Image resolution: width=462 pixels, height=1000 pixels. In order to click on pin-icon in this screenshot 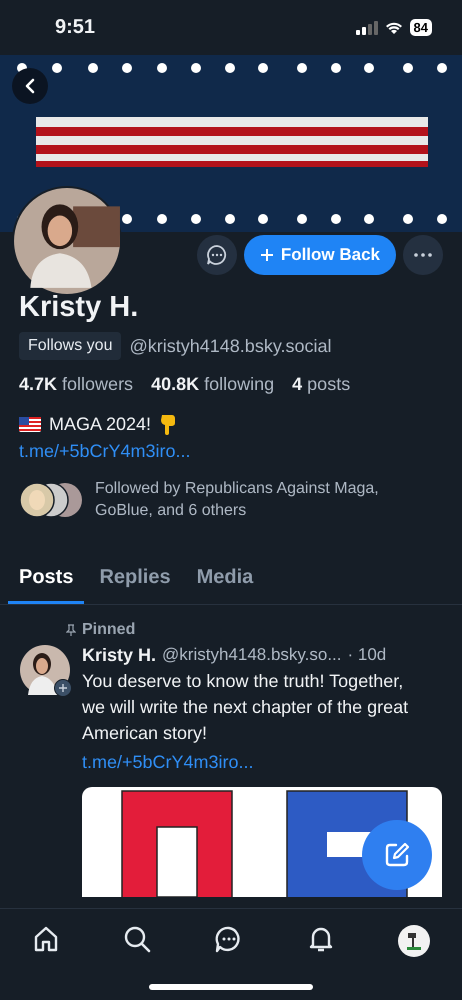, I will do `click(71, 630)`.